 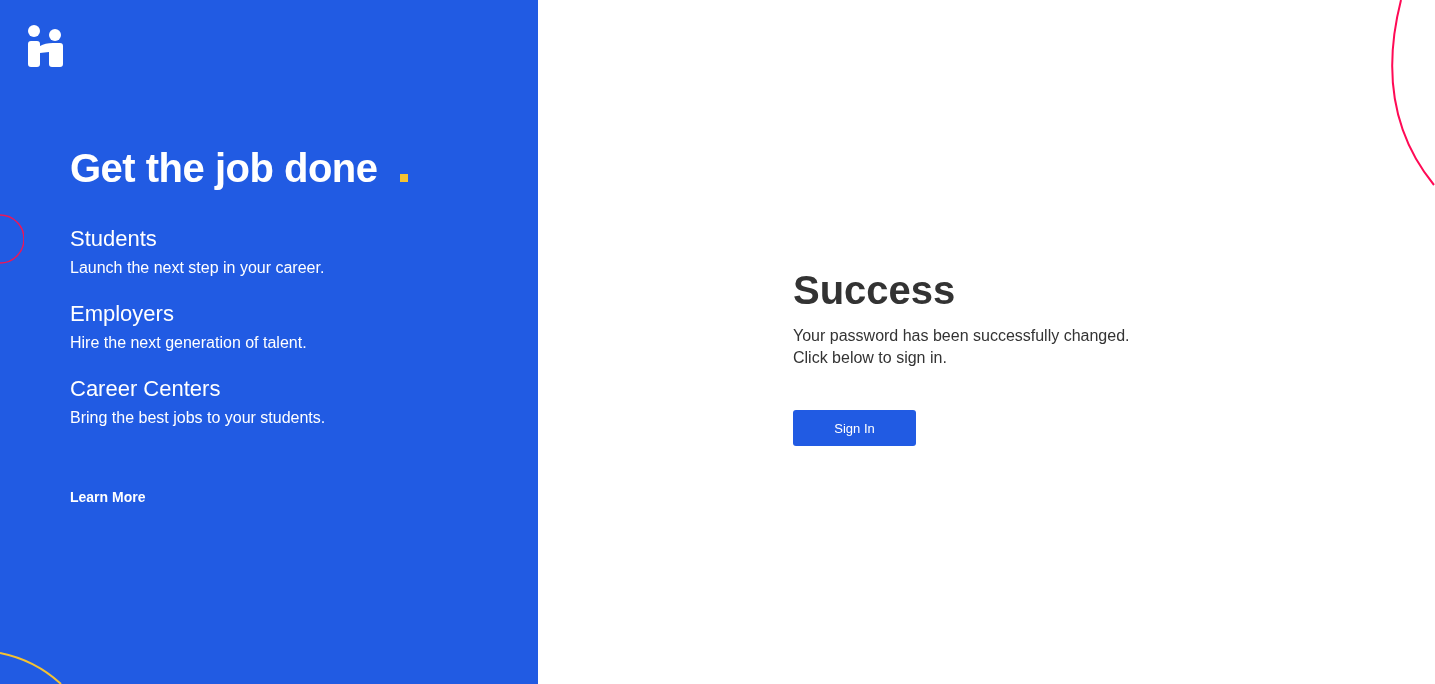 What do you see at coordinates (854, 428) in the screenshot?
I see `sign-in-button: Sign In` at bounding box center [854, 428].